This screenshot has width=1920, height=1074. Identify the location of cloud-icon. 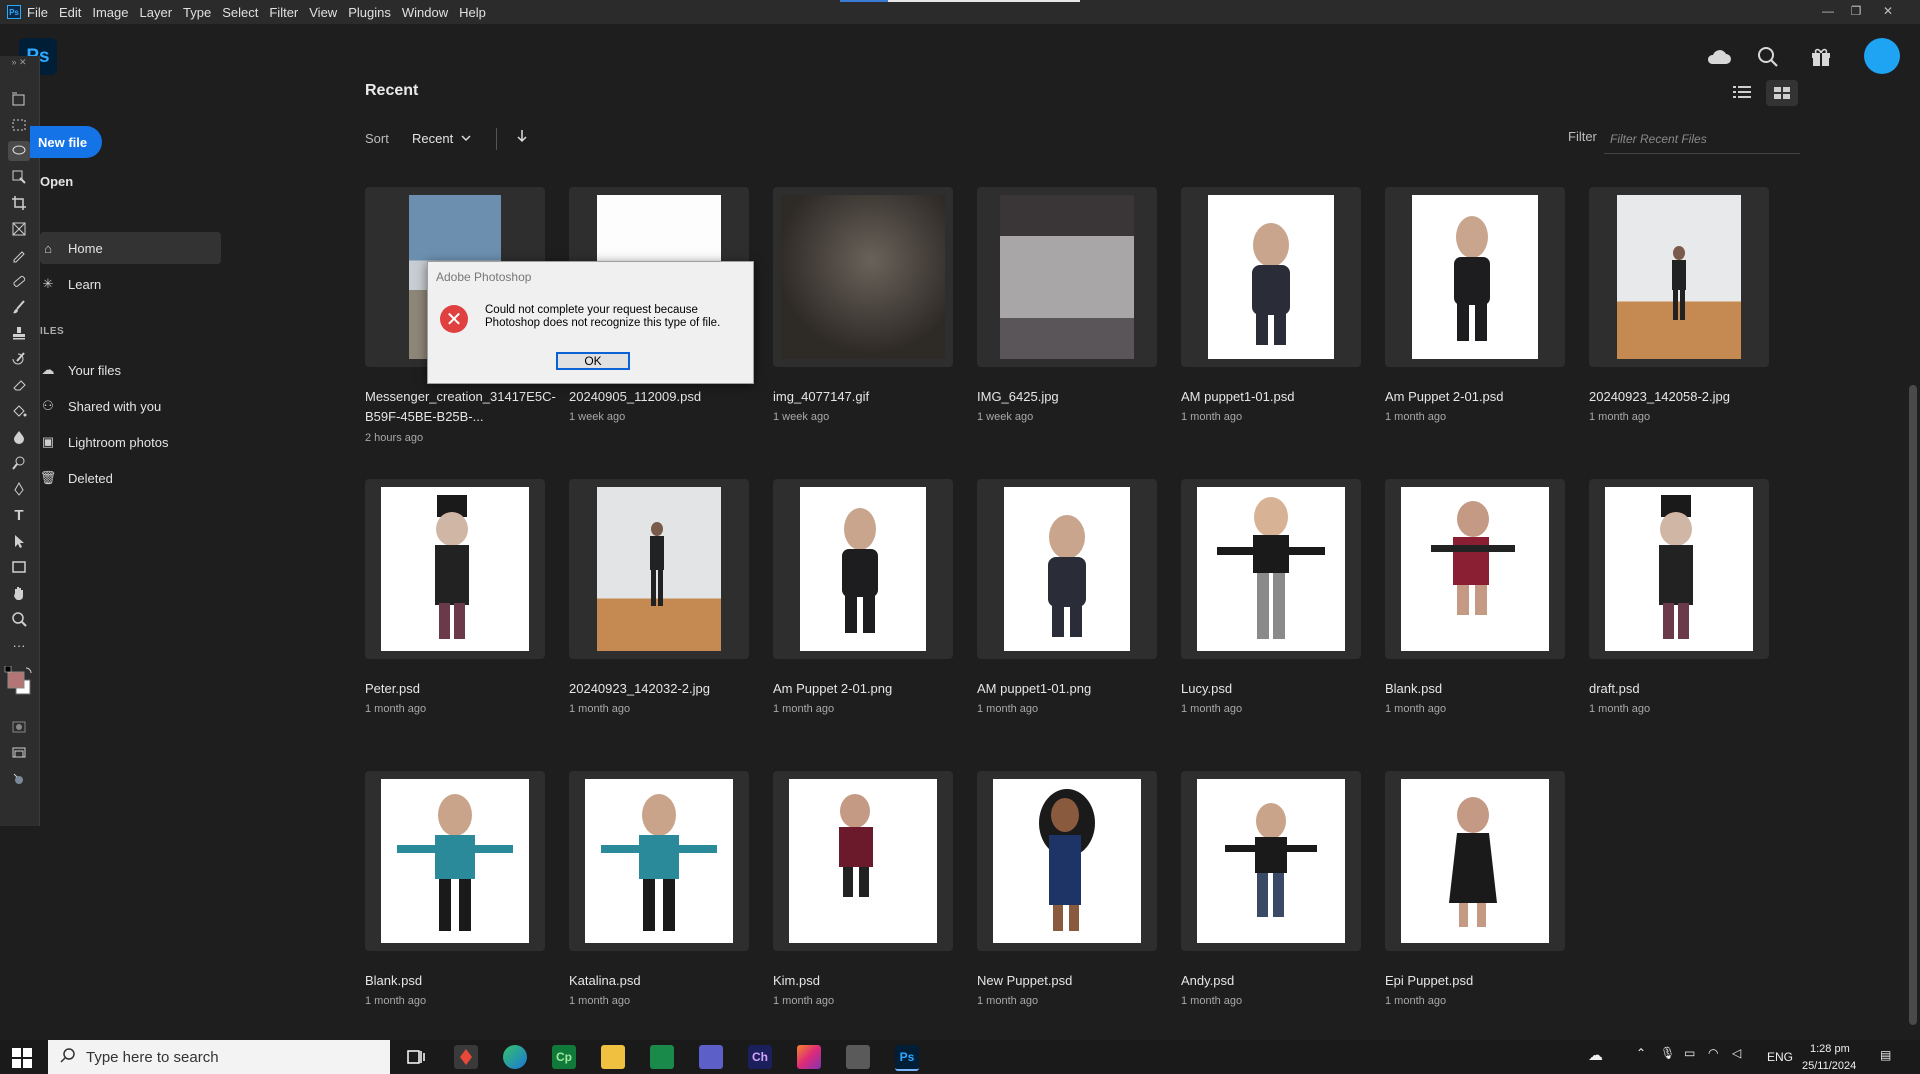
(1719, 57).